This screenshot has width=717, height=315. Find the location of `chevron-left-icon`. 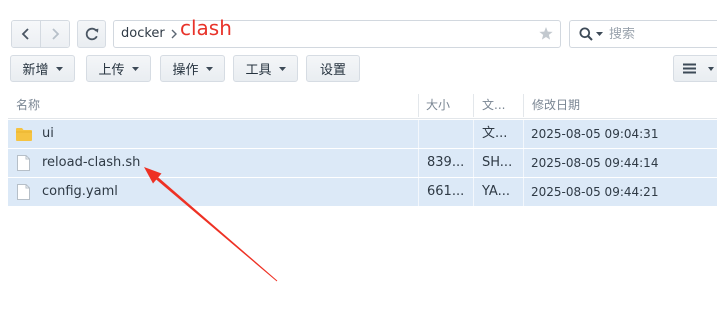

chevron-left-icon is located at coordinates (25, 34).